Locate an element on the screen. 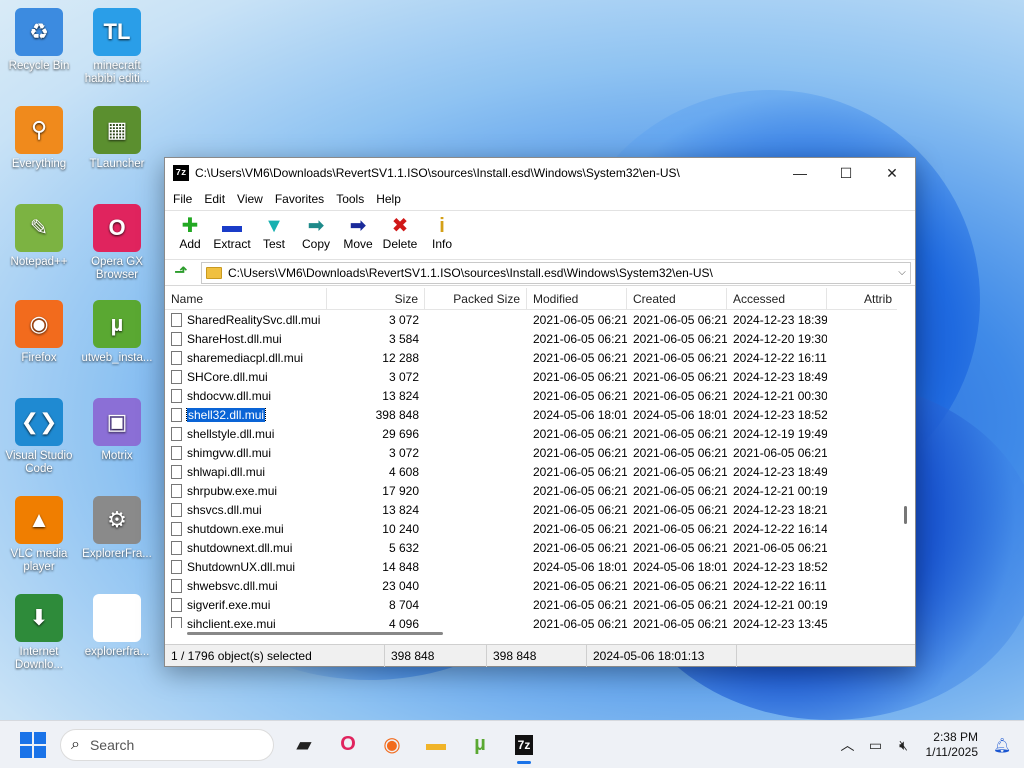 This screenshot has height=768, width=1024. taskbar-search-box: ⌕ Search is located at coordinates (167, 744).